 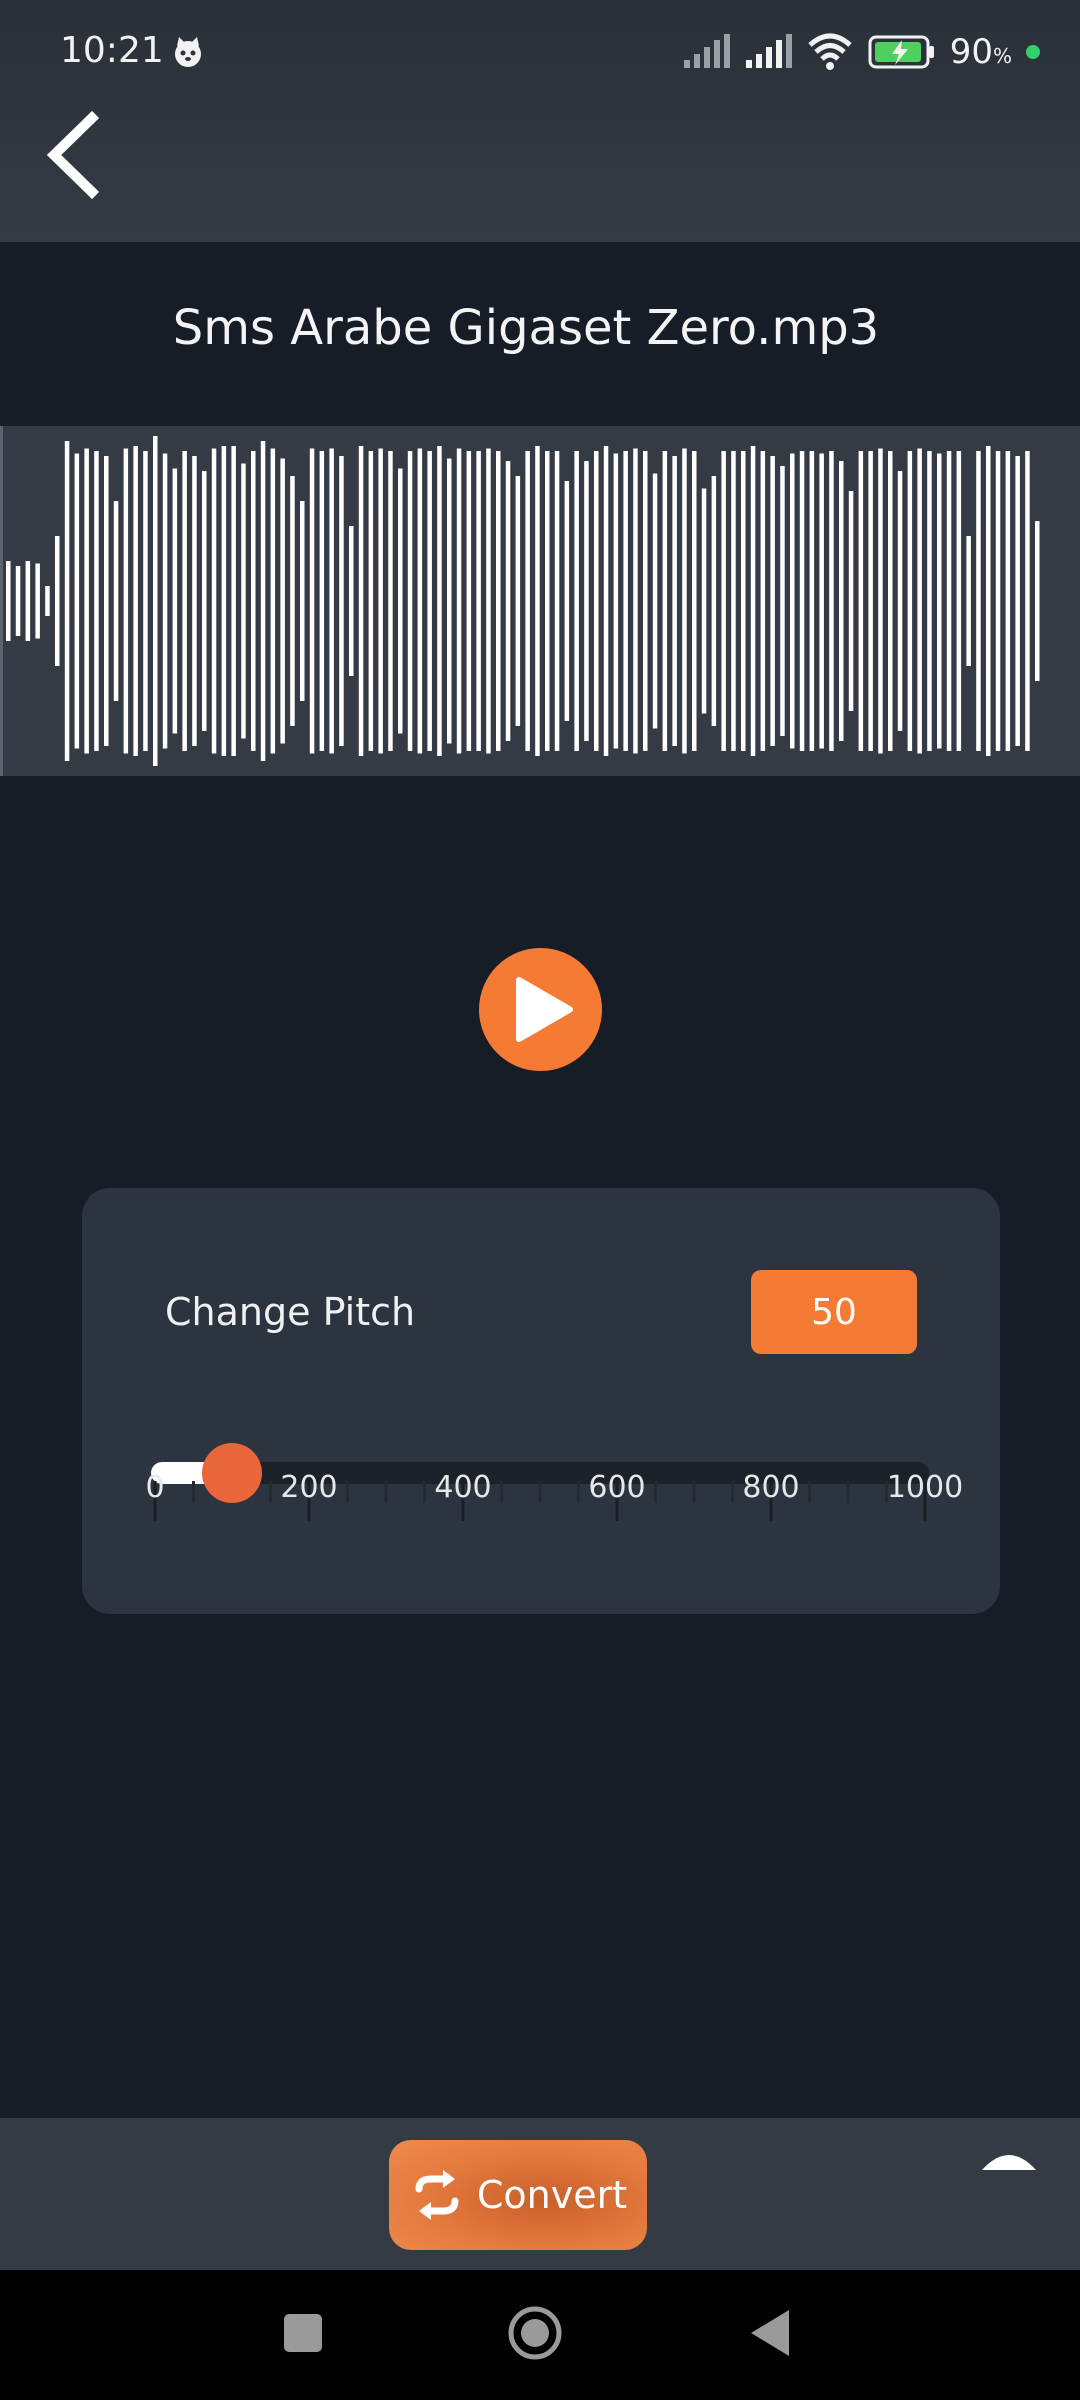 I want to click on slider-track, so click(x=540, y=1473).